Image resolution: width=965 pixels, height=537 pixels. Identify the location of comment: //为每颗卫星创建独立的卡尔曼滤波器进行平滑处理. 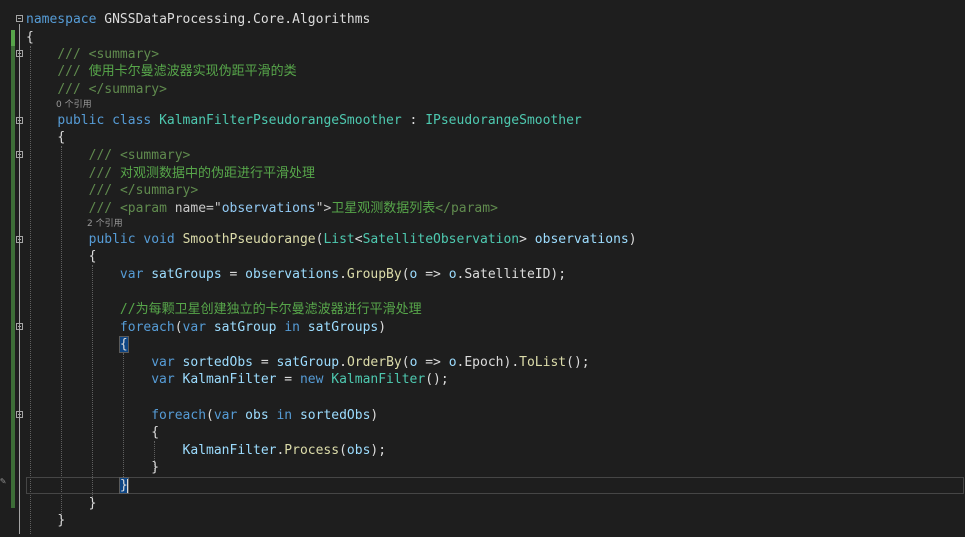
(270, 309).